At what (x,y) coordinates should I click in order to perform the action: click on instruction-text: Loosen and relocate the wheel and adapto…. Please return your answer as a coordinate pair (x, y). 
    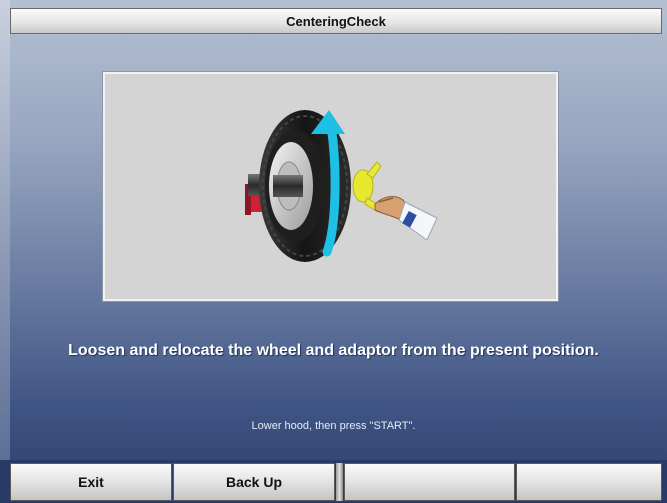
    Looking at the image, I should click on (333, 350).